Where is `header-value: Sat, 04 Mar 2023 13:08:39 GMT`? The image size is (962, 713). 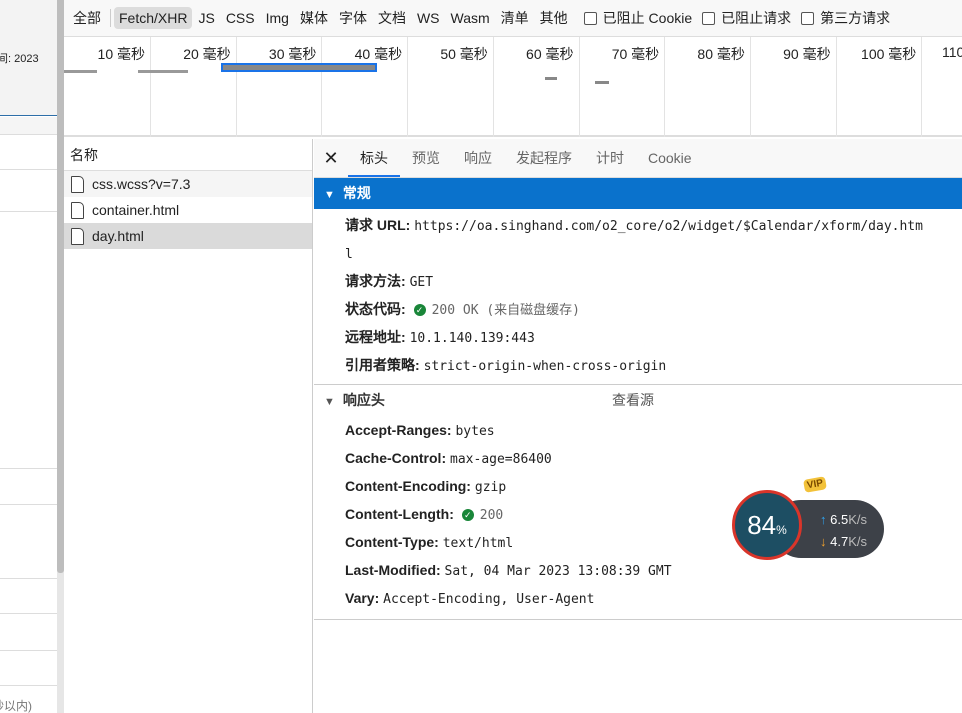
header-value: Sat, 04 Mar 2023 13:08:39 GMT is located at coordinates (558, 571).